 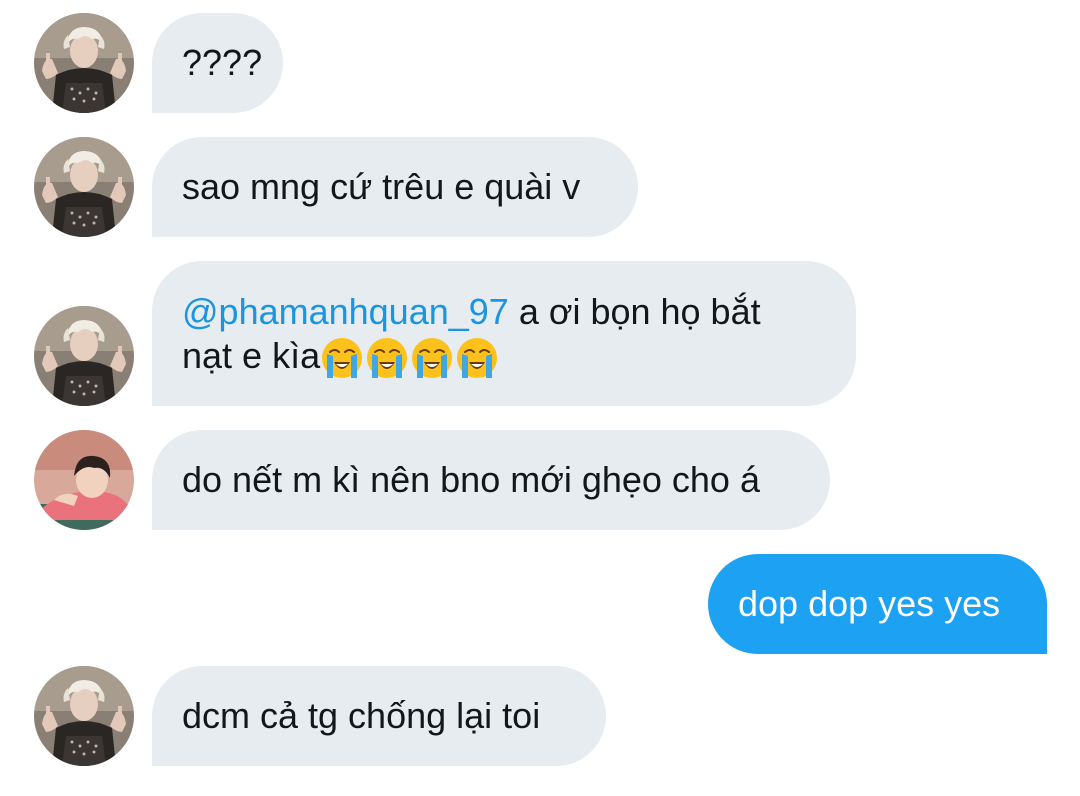 I want to click on emoji-group, so click(x=410, y=358).